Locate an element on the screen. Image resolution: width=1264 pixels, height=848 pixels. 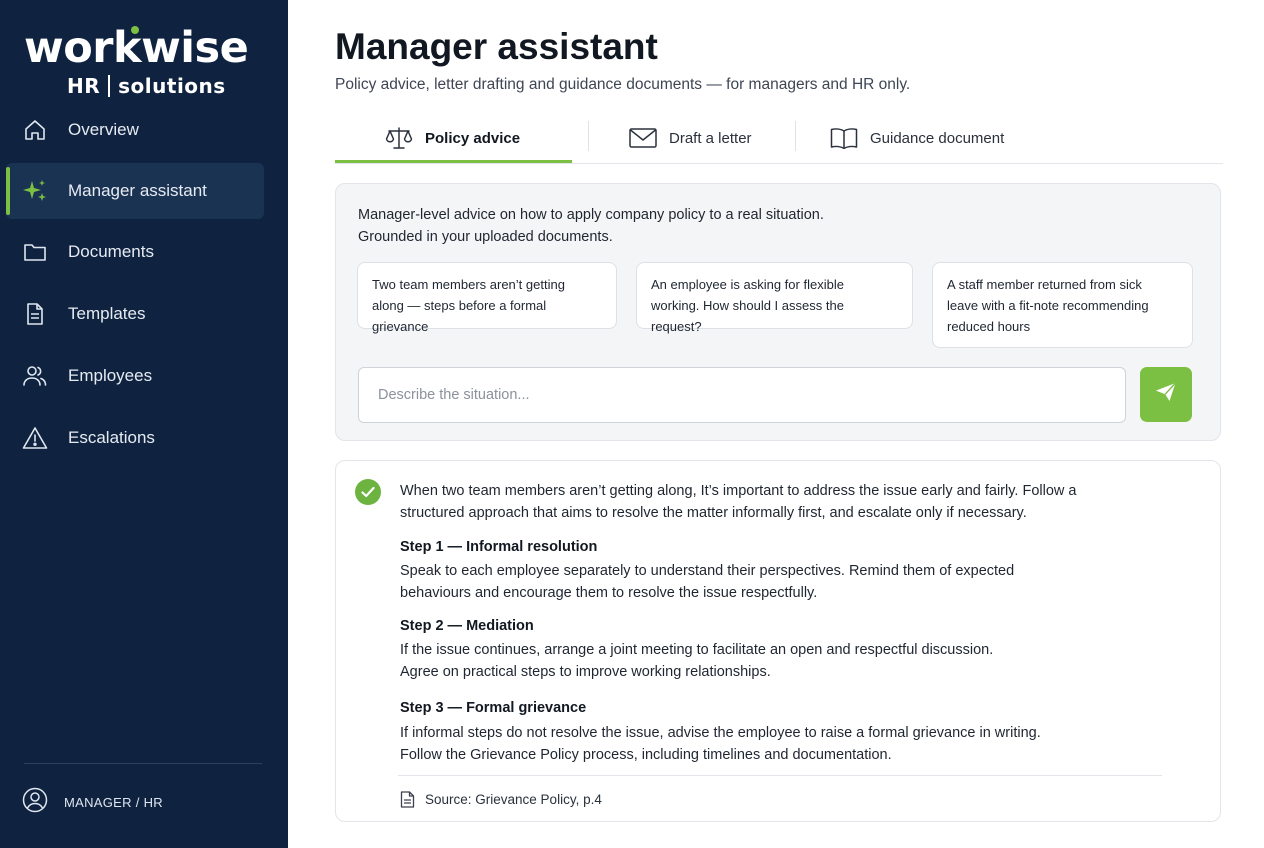
users-icon is located at coordinates (35, 376).